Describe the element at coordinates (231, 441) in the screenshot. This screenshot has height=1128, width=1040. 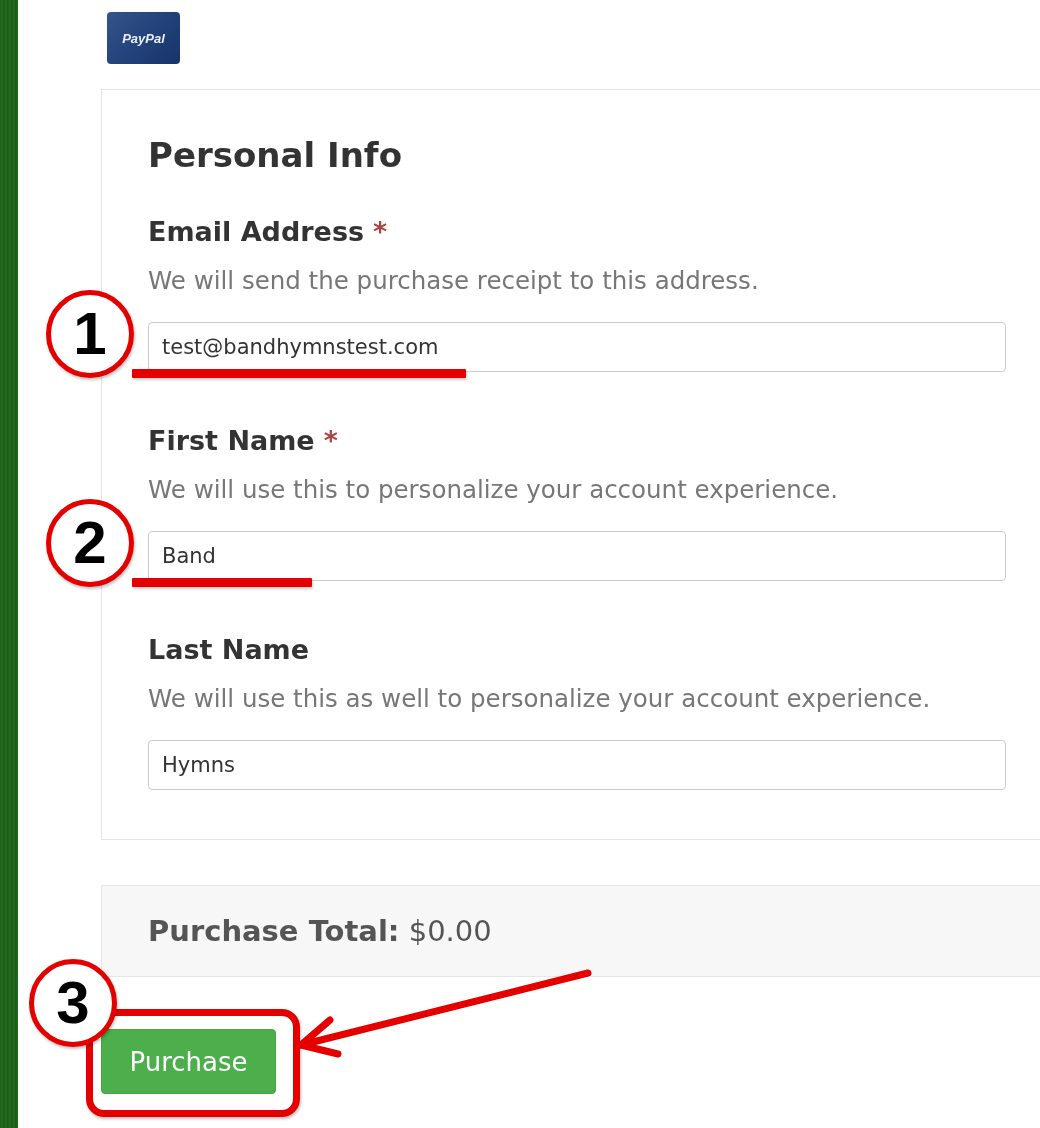
I see `field-label: First Name` at that location.